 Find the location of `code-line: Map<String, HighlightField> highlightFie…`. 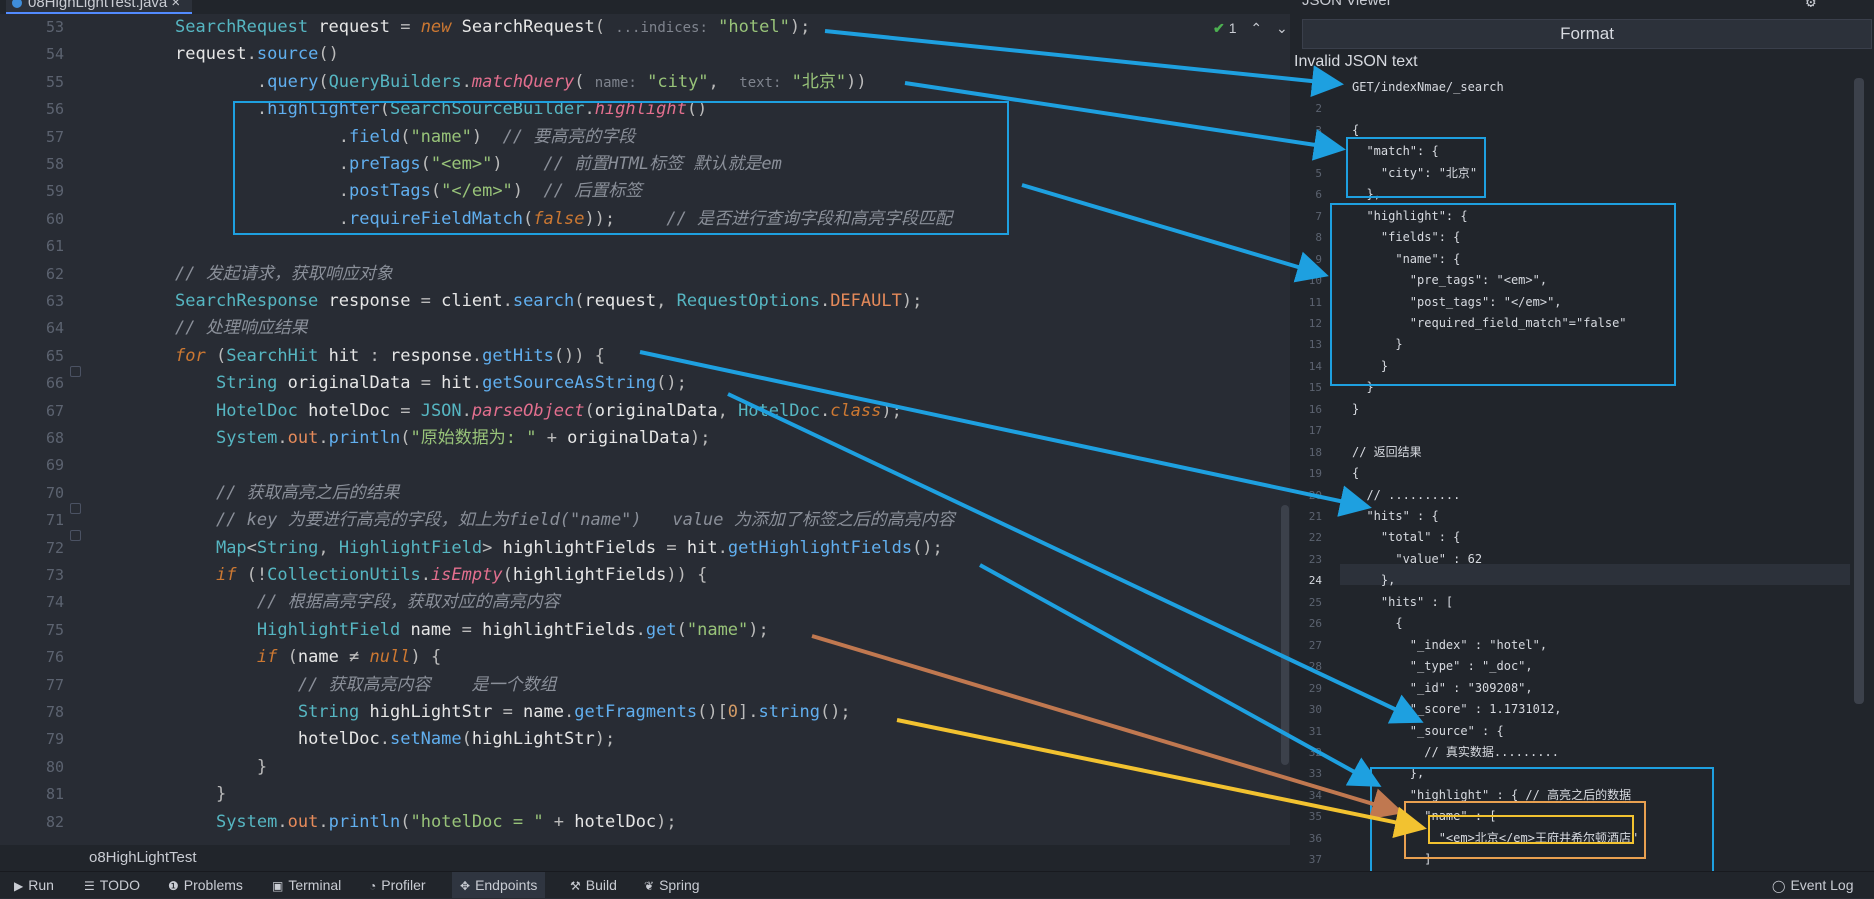

code-line: Map<String, HighlightField> highlightFie… is located at coordinates (559, 548).